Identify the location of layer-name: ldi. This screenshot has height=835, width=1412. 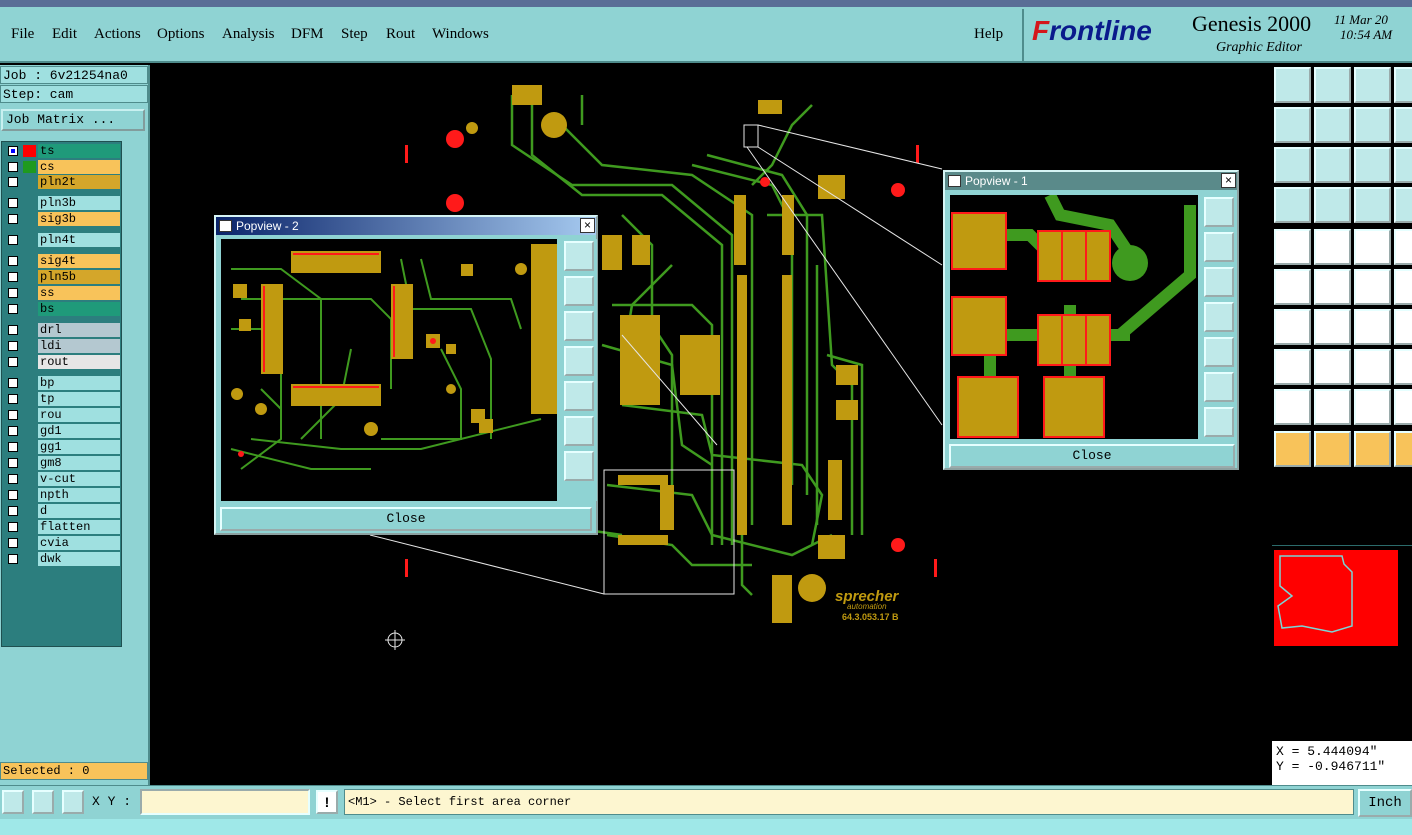
(79, 346).